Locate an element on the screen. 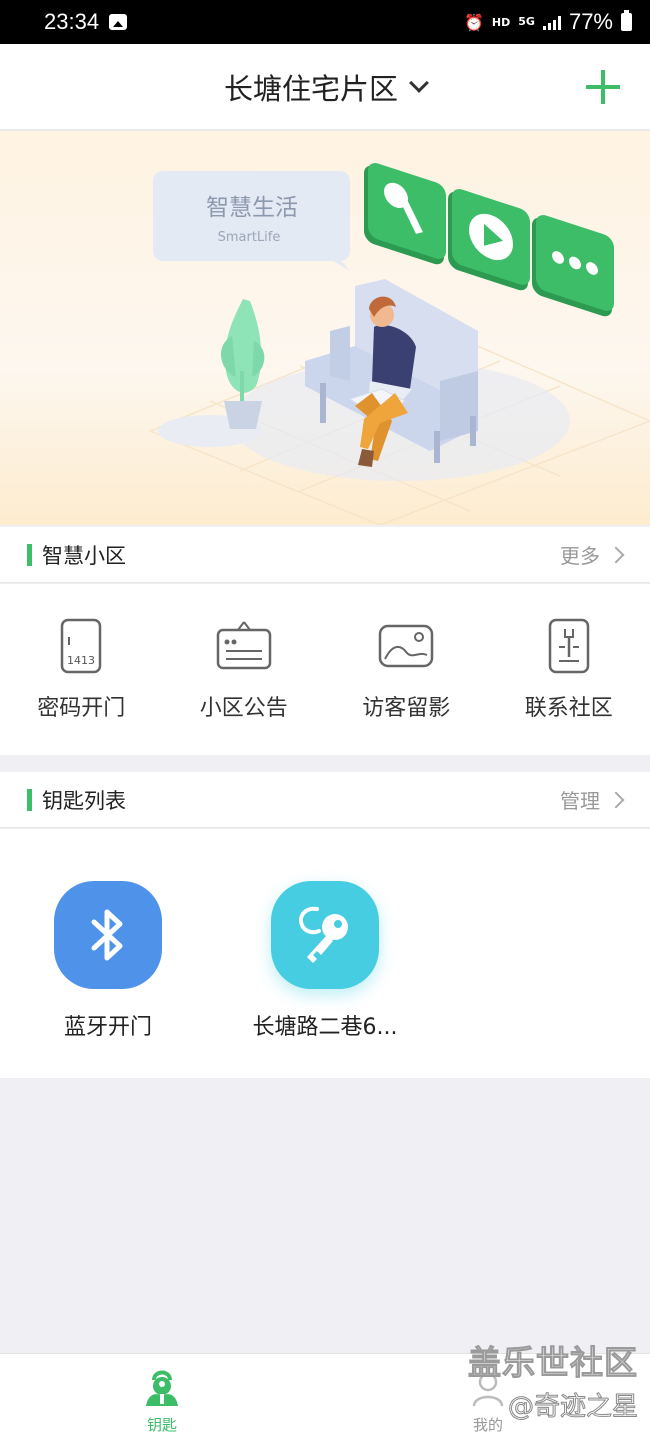  bubble: 智慧生活 SmartLife is located at coordinates (251, 221).